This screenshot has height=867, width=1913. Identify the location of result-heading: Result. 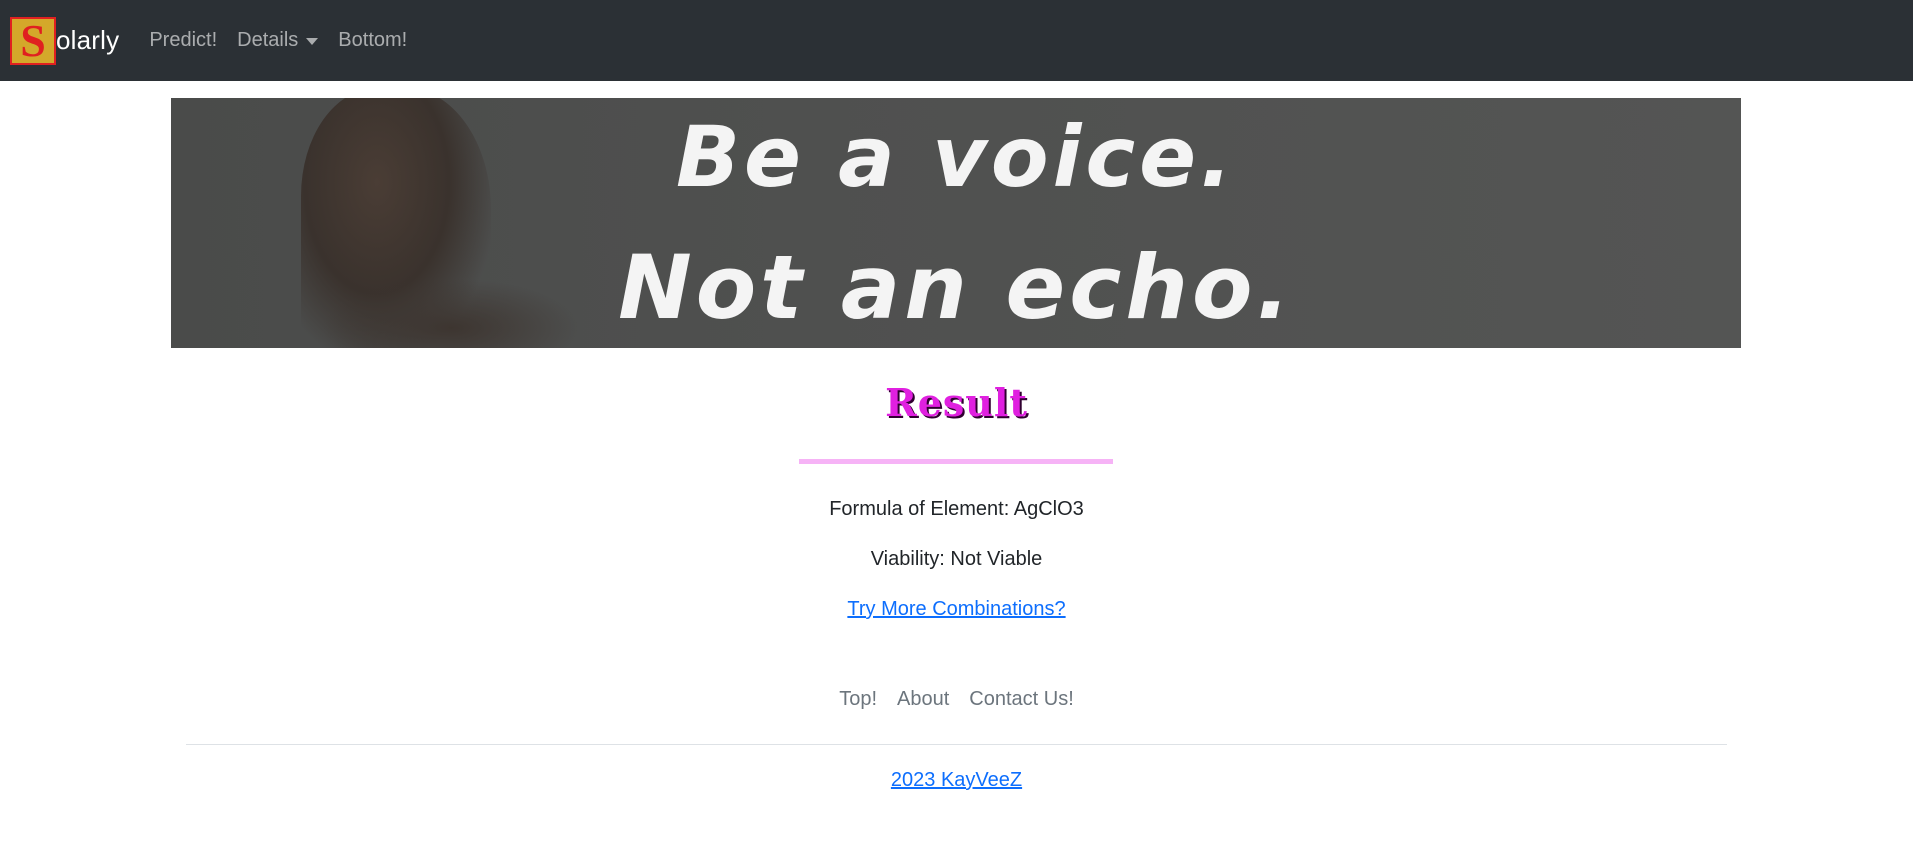
(956, 402).